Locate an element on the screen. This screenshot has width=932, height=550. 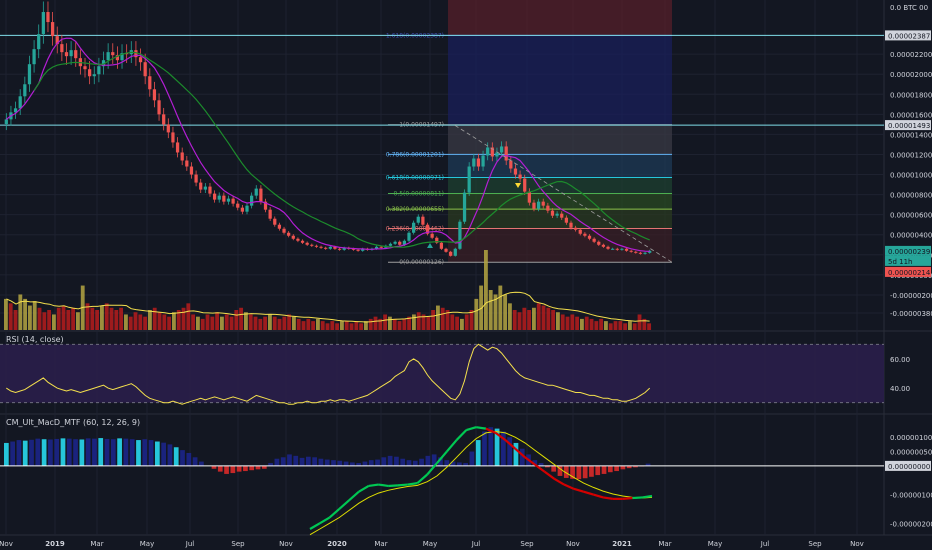
y-tick-label: 0.00001000 is located at coordinates (911, 176).